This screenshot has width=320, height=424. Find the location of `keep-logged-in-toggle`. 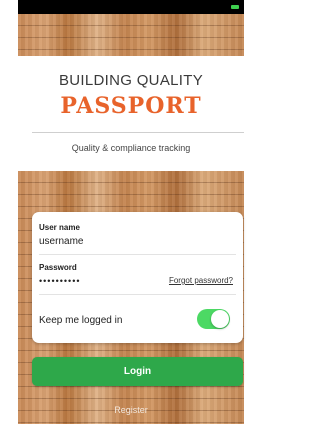

keep-logged-in-toggle is located at coordinates (213, 319).